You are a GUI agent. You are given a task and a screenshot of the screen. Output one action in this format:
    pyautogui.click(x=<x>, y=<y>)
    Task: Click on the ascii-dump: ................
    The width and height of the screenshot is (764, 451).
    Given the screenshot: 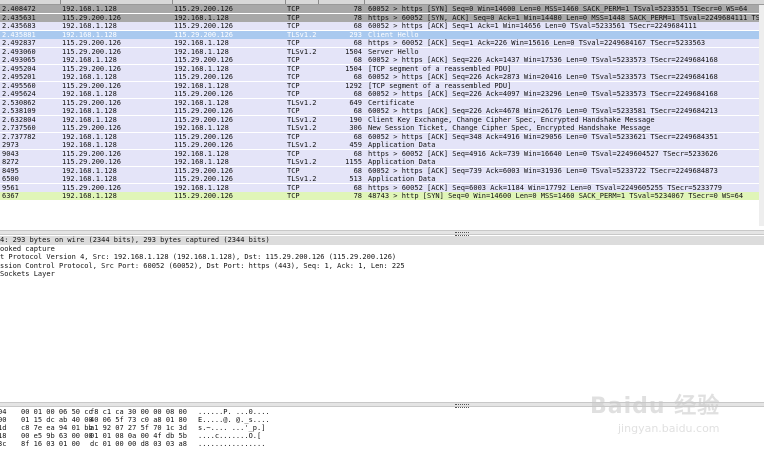 What is the action you would take?
    pyautogui.click(x=232, y=444)
    